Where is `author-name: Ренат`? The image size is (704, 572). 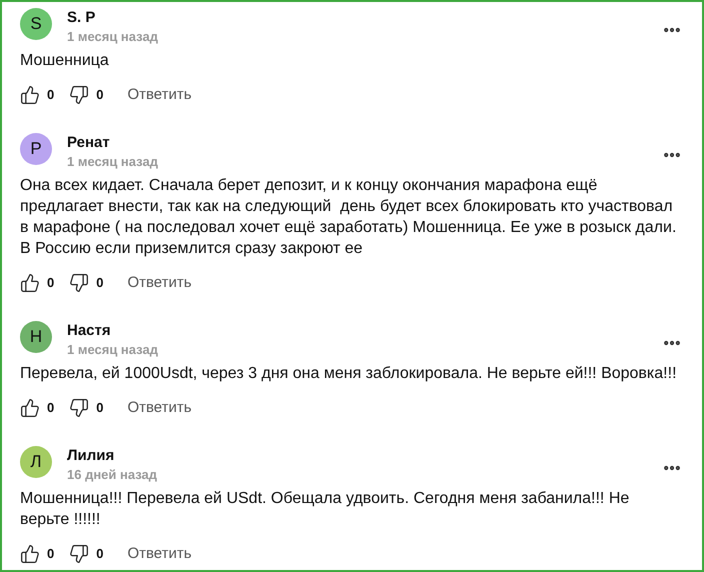 author-name: Ренат is located at coordinates (112, 143).